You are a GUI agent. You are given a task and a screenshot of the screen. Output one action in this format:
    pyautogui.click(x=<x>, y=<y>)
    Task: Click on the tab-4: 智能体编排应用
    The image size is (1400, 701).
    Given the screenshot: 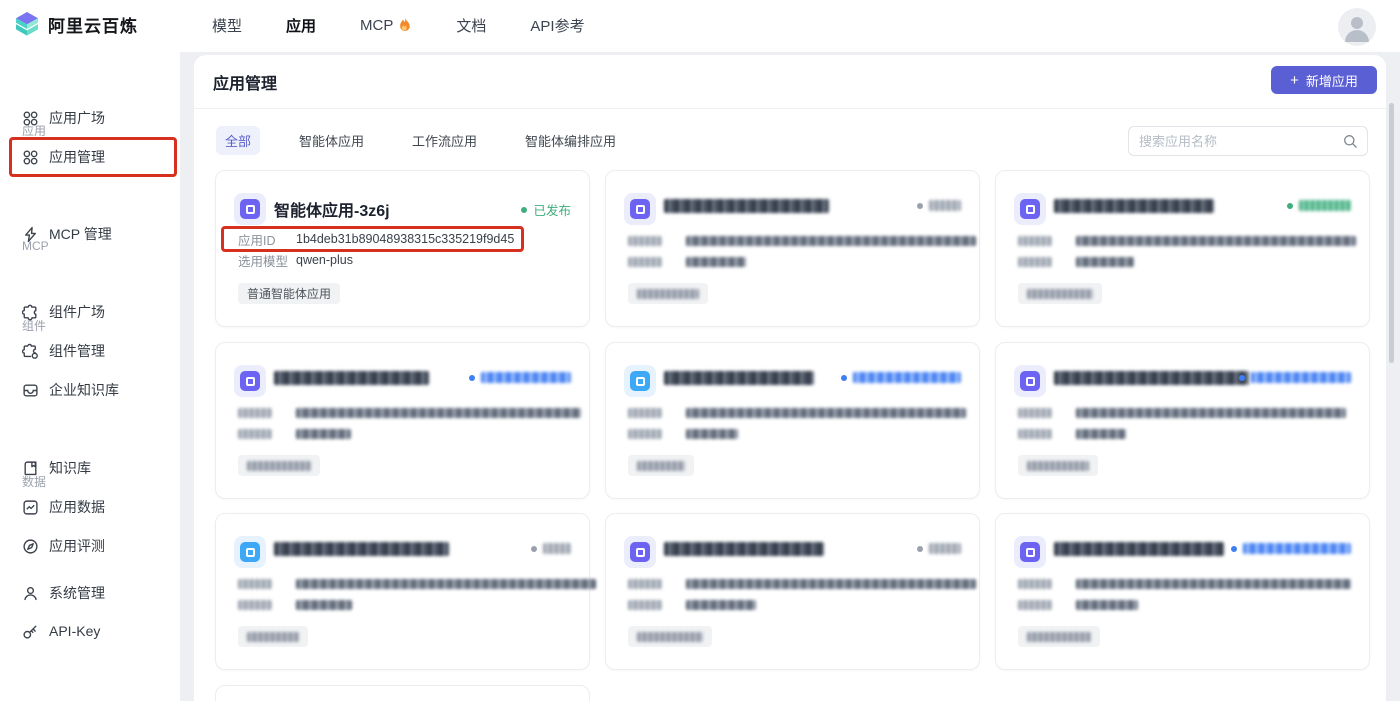 What is the action you would take?
    pyautogui.click(x=570, y=140)
    